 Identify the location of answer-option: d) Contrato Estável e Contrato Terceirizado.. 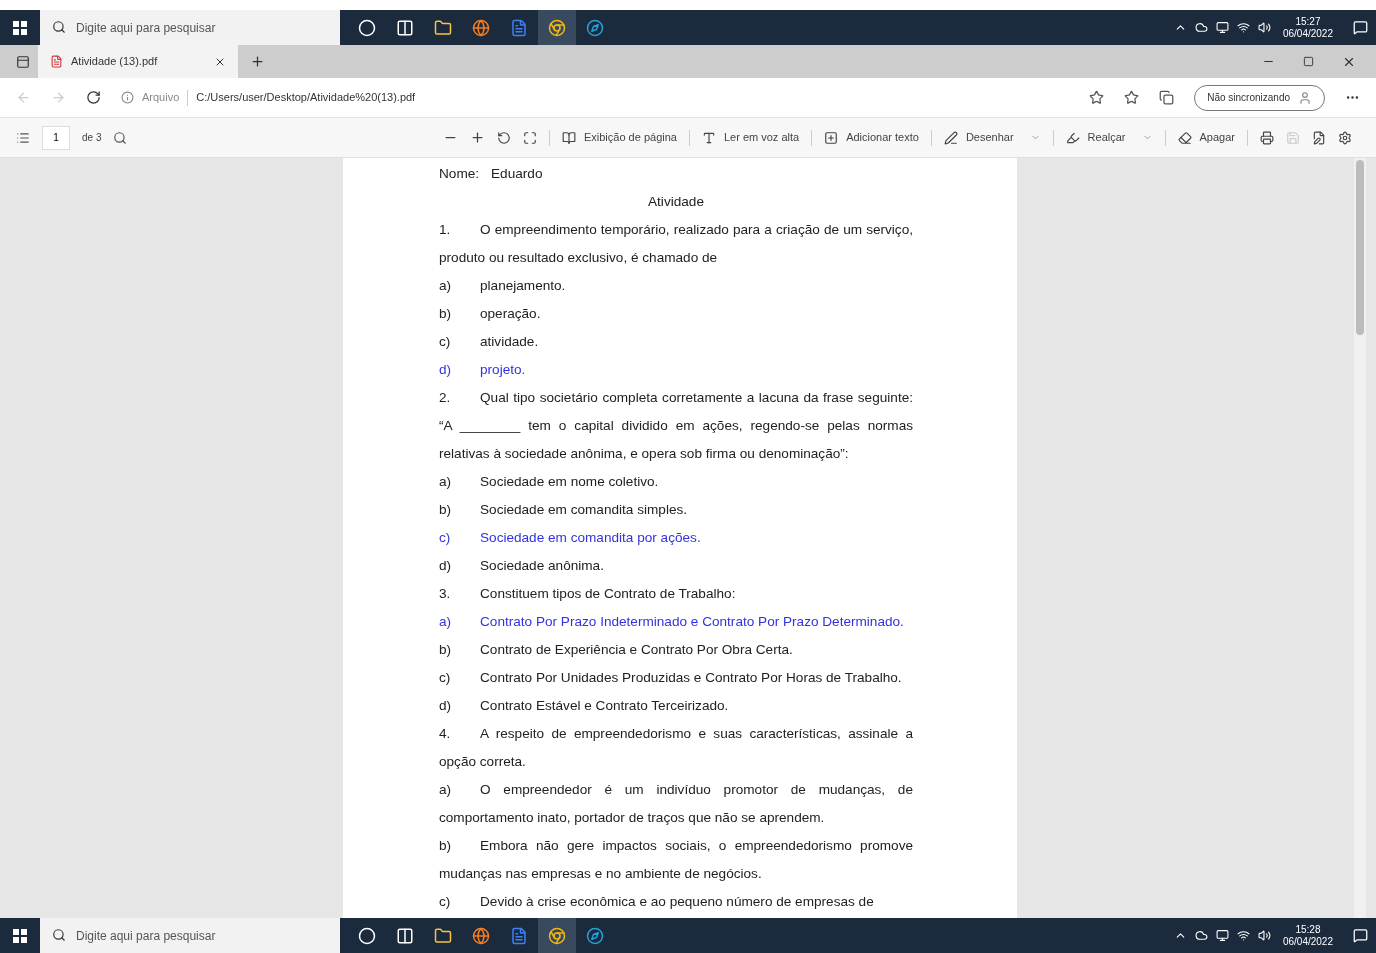
(676, 706).